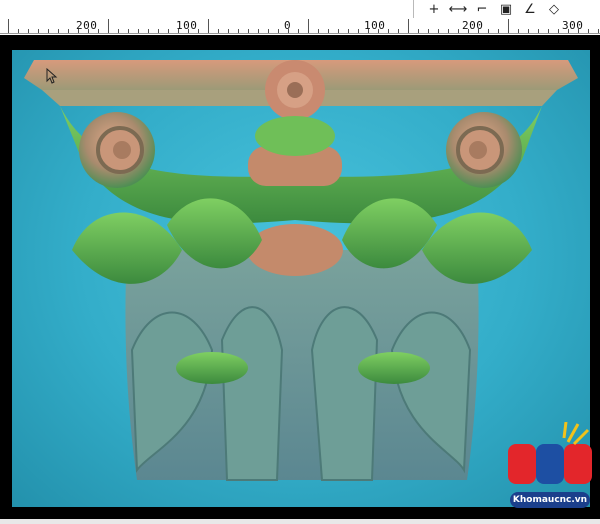 The width and height of the screenshot is (600, 524). Describe the element at coordinates (187, 25) in the screenshot. I see `ruler-label: 100` at that location.